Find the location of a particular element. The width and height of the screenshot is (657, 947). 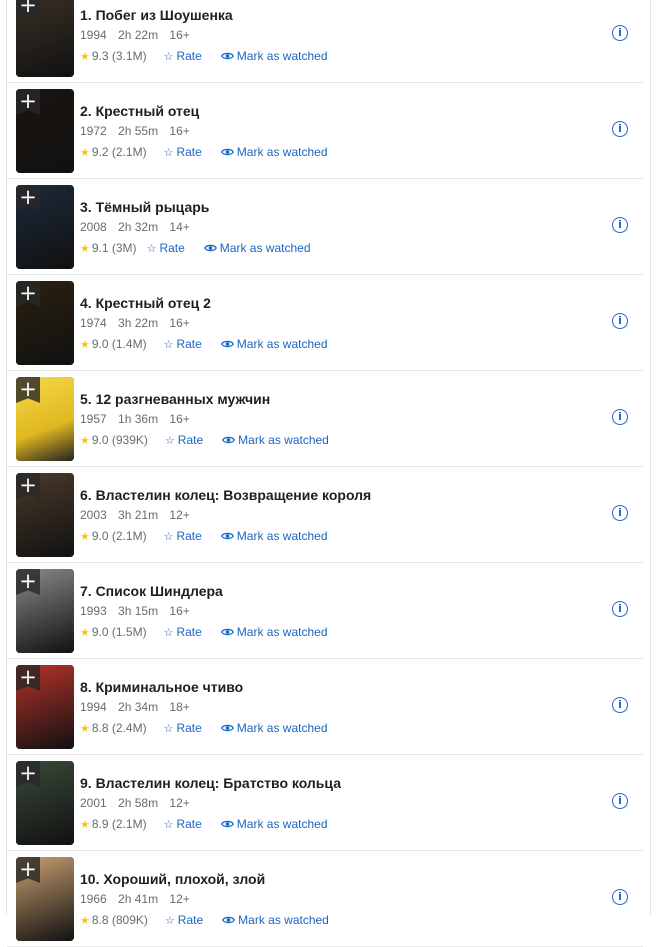

movie-meta: 1957 1h 36m 16+ is located at coordinates (139, 419).